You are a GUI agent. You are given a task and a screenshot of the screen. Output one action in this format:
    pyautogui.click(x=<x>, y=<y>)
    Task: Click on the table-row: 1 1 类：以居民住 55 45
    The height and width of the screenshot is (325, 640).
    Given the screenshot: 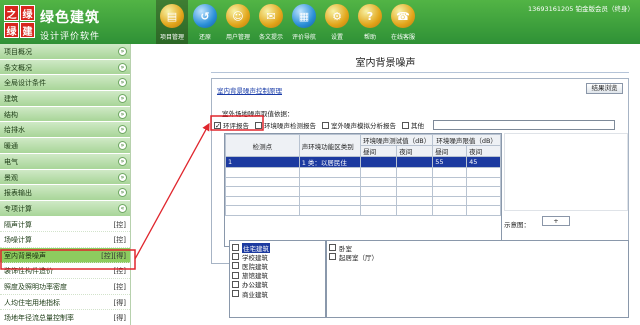 What is the action you would take?
    pyautogui.click(x=363, y=162)
    